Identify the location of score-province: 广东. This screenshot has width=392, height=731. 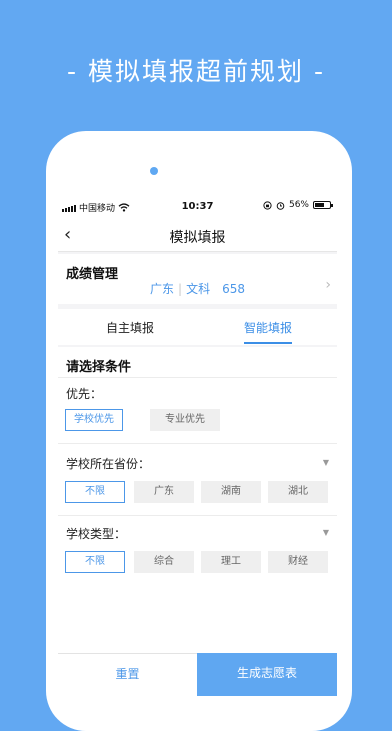
(162, 289).